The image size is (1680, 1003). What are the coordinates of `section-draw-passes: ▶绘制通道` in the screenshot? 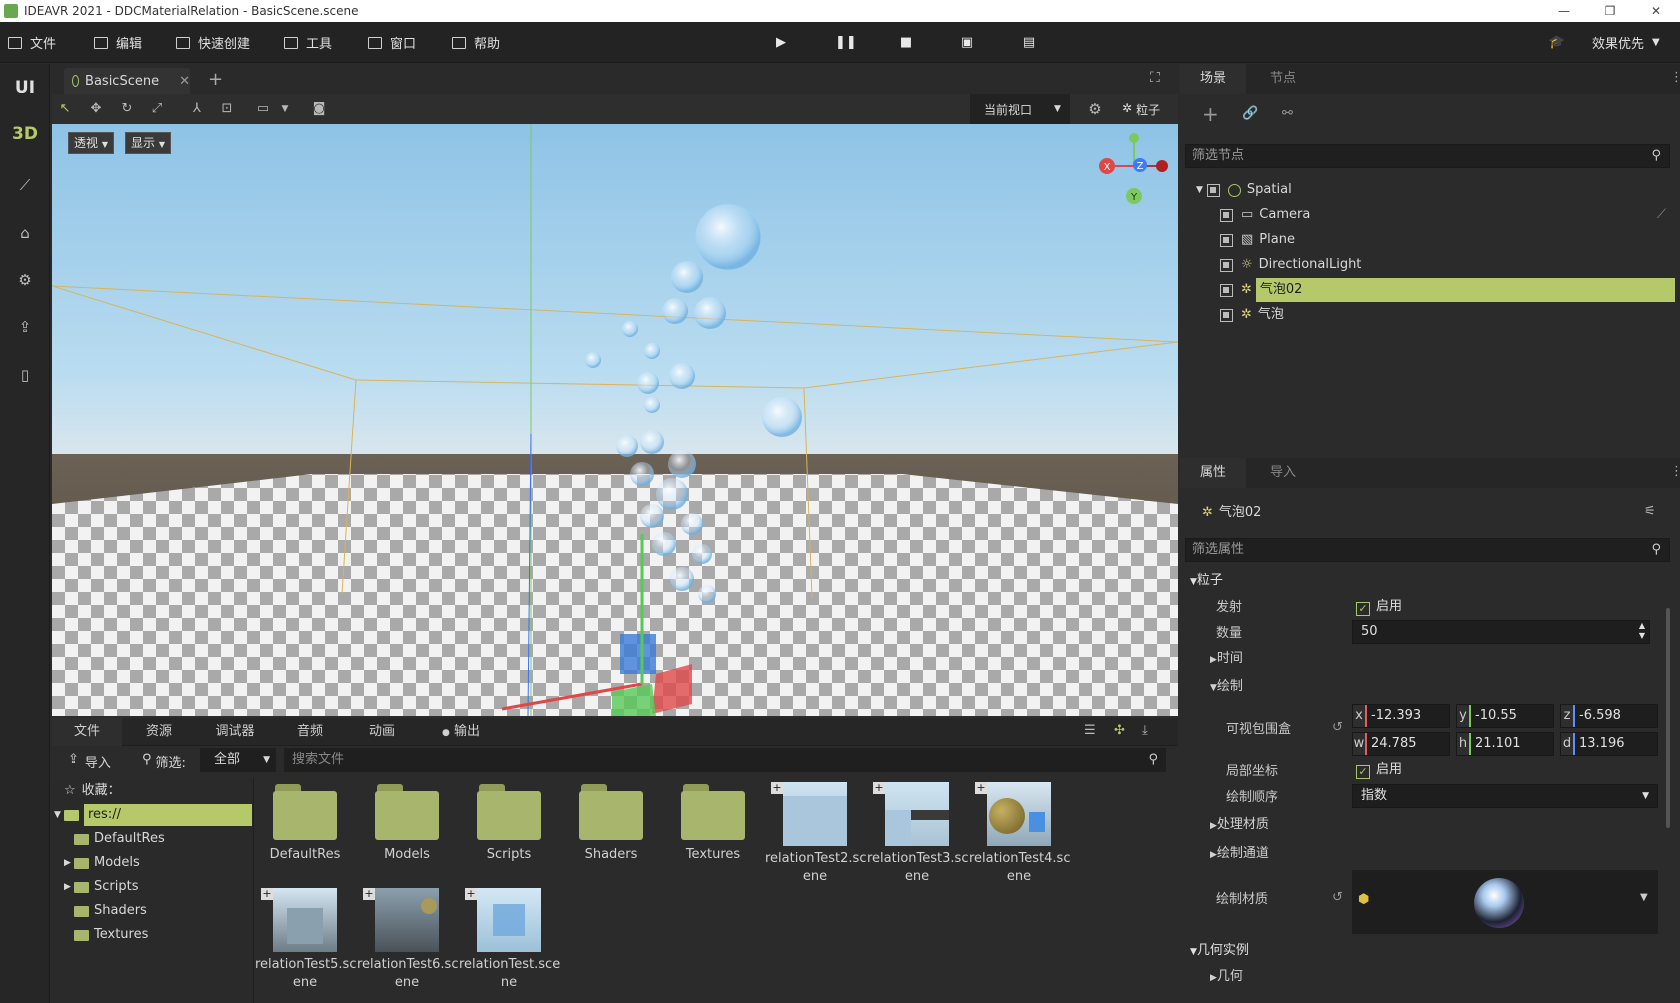 It's located at (1239, 854).